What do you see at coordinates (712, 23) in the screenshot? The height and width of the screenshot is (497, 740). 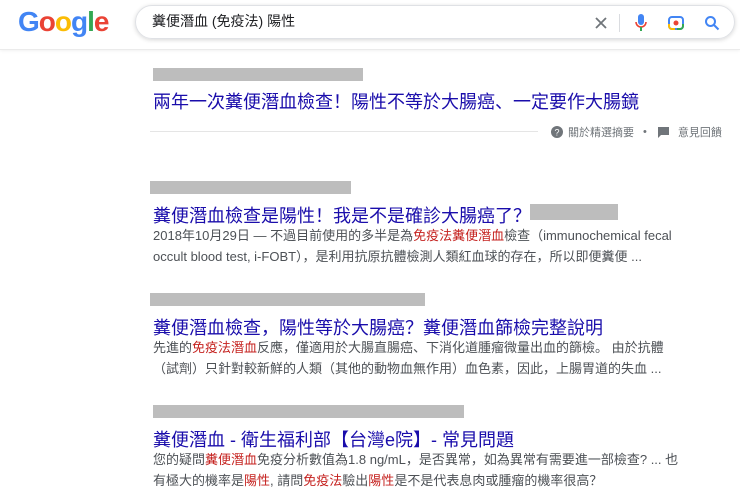 I see `search-icon` at bounding box center [712, 23].